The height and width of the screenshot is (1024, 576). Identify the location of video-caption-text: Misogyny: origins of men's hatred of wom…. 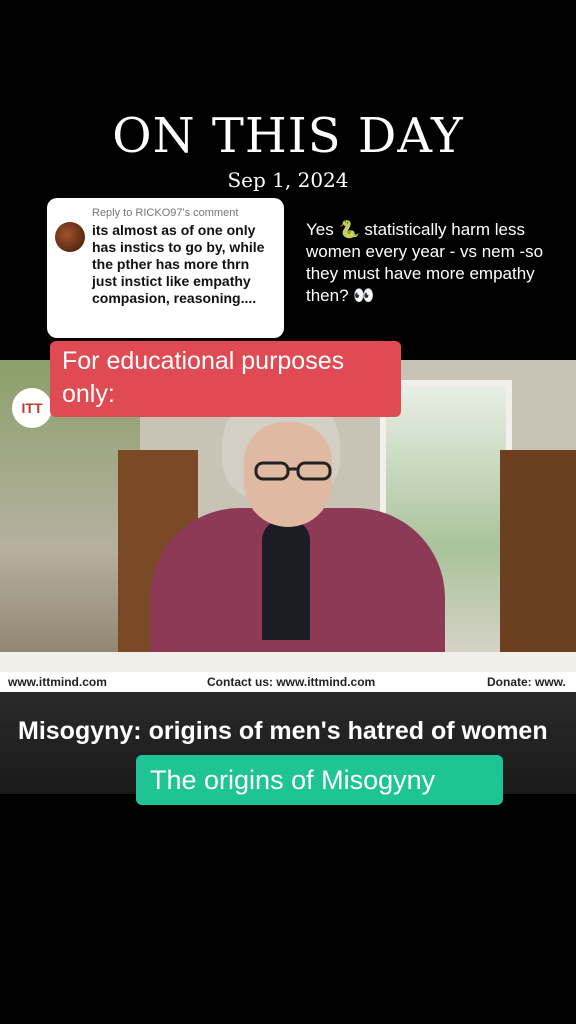
(283, 731).